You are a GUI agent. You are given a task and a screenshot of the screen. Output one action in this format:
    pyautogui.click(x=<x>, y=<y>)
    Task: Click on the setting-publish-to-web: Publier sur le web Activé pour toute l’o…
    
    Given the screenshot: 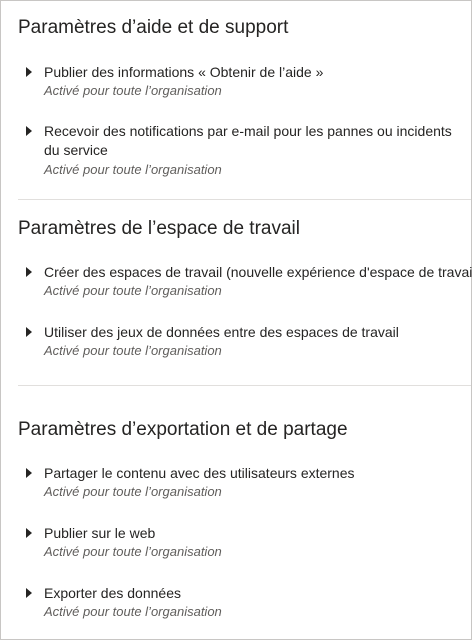 What is the action you would take?
    pyautogui.click(x=243, y=544)
    